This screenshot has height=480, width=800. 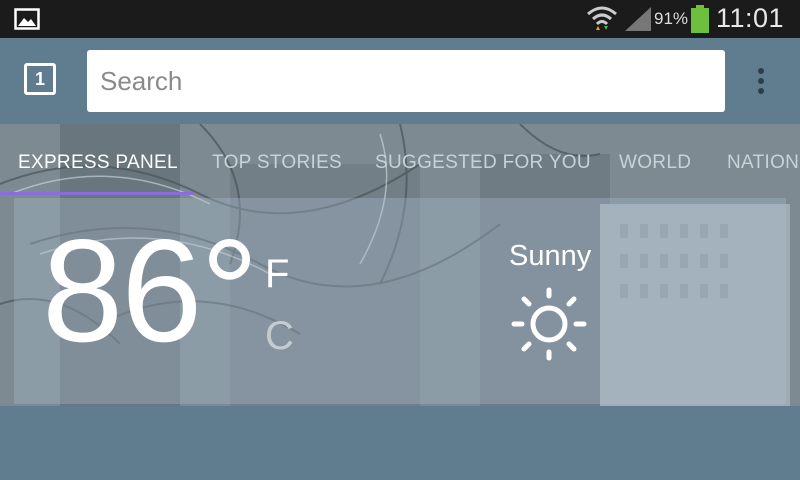 What do you see at coordinates (27, 19) in the screenshot?
I see `gallery-icon` at bounding box center [27, 19].